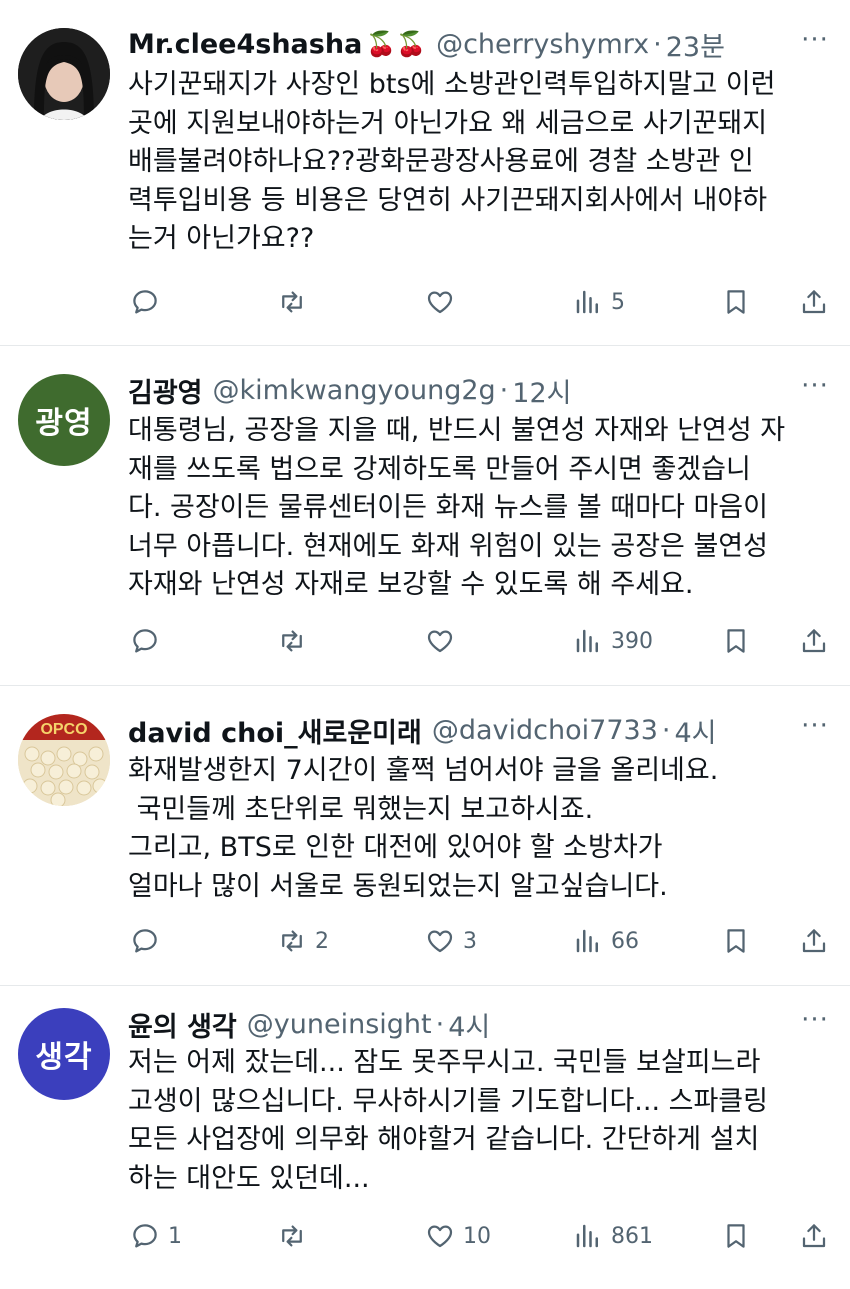 The height and width of the screenshot is (1289, 850). What do you see at coordinates (441, 161) in the screenshot?
I see `tweet-text-line: 배를불려야하나요??광화문광장사용료에 경찰 소방관 인` at bounding box center [441, 161].